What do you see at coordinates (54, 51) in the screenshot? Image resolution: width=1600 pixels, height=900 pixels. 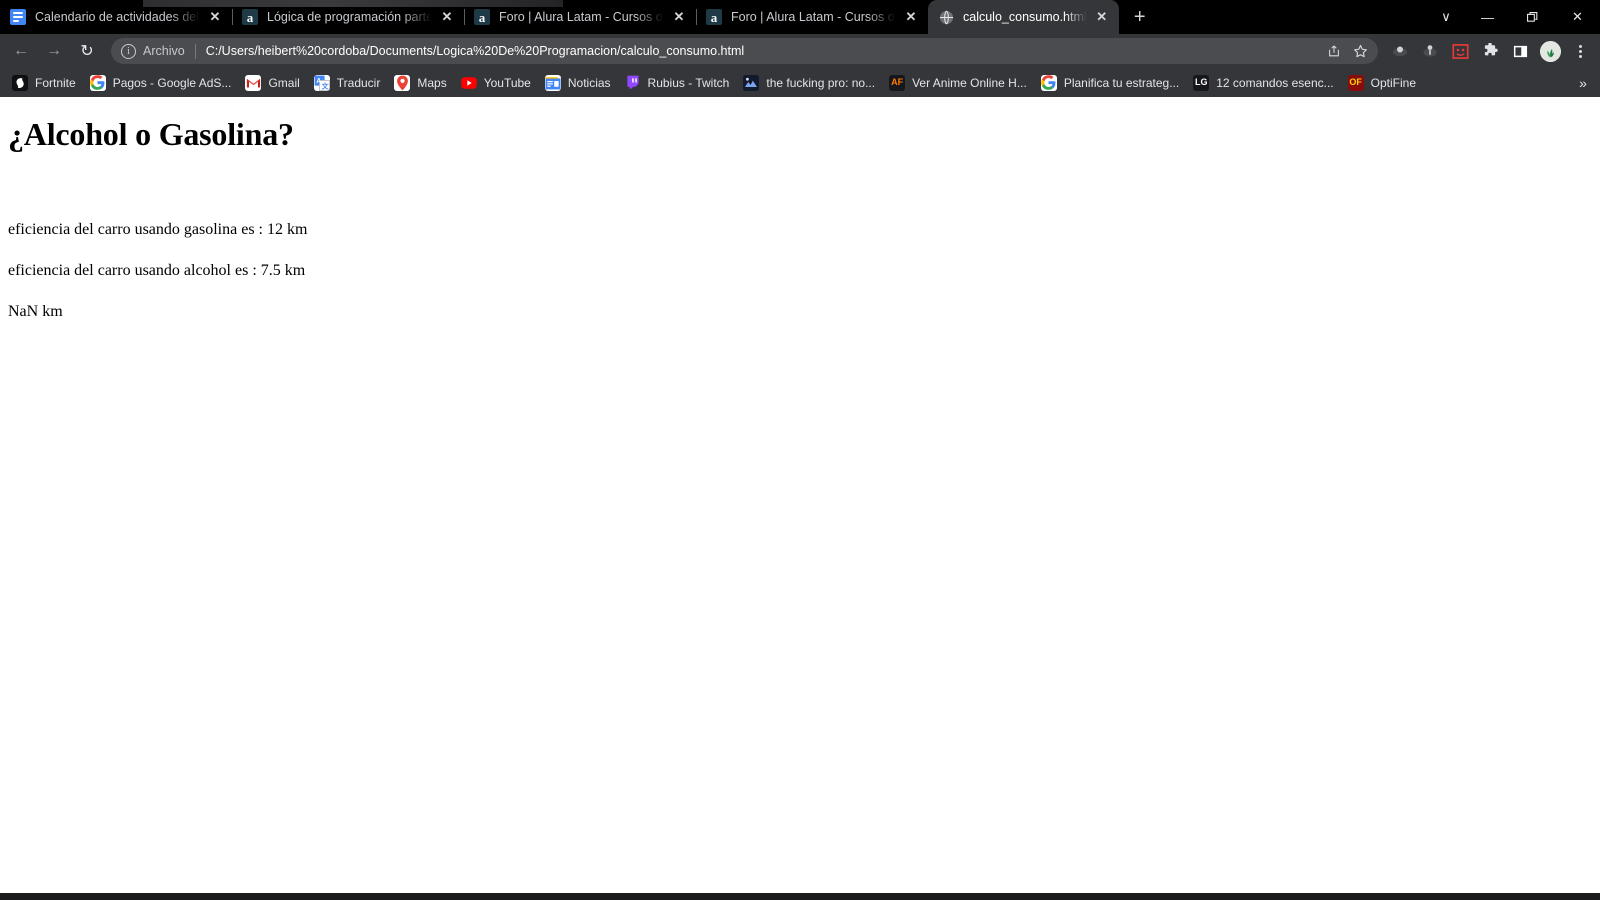 I see `forward-button: →` at bounding box center [54, 51].